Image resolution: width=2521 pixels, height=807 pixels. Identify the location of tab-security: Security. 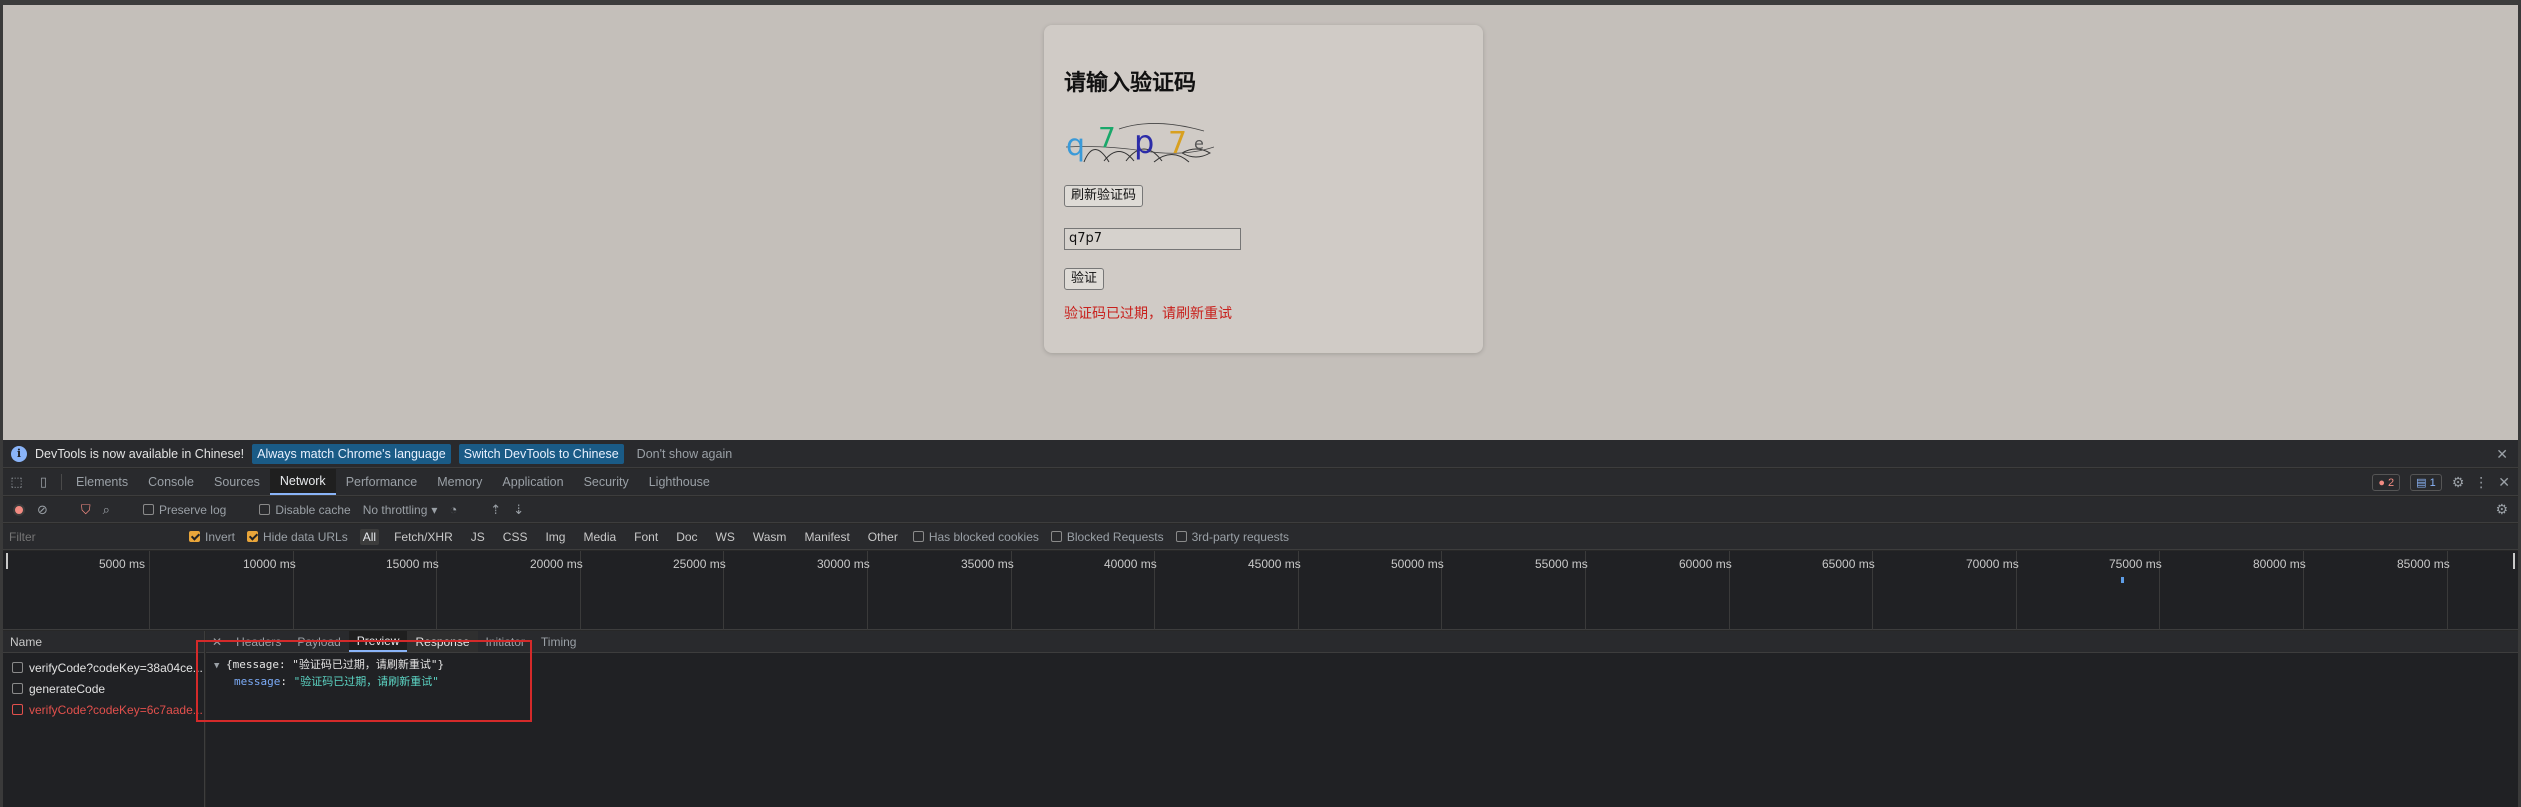
(606, 482).